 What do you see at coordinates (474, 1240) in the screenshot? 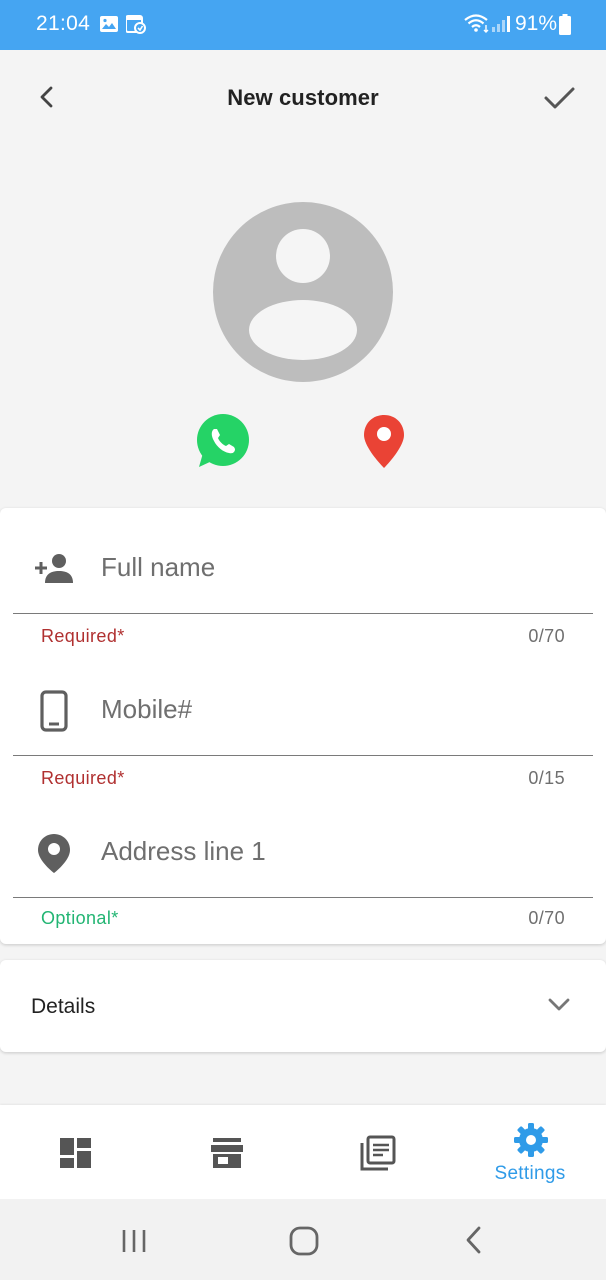
I see `system-back-icon` at bounding box center [474, 1240].